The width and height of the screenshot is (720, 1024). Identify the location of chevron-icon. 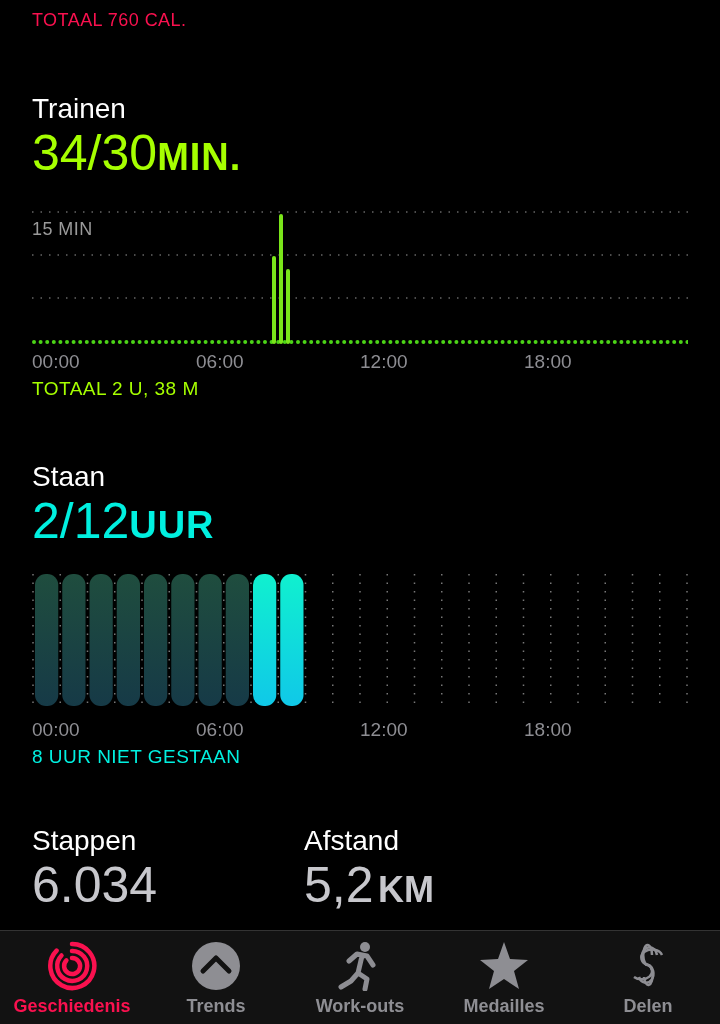
(216, 966).